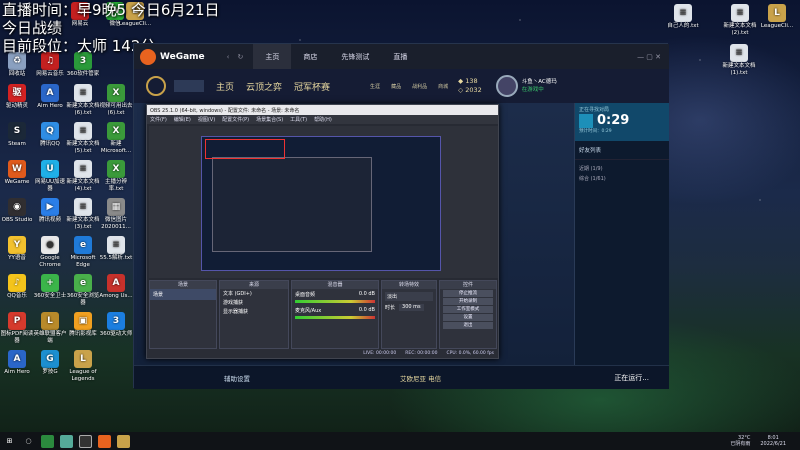  What do you see at coordinates (83, 252) in the screenshot?
I see `desktop-icon: e Microsoft Edge` at bounding box center [83, 252].